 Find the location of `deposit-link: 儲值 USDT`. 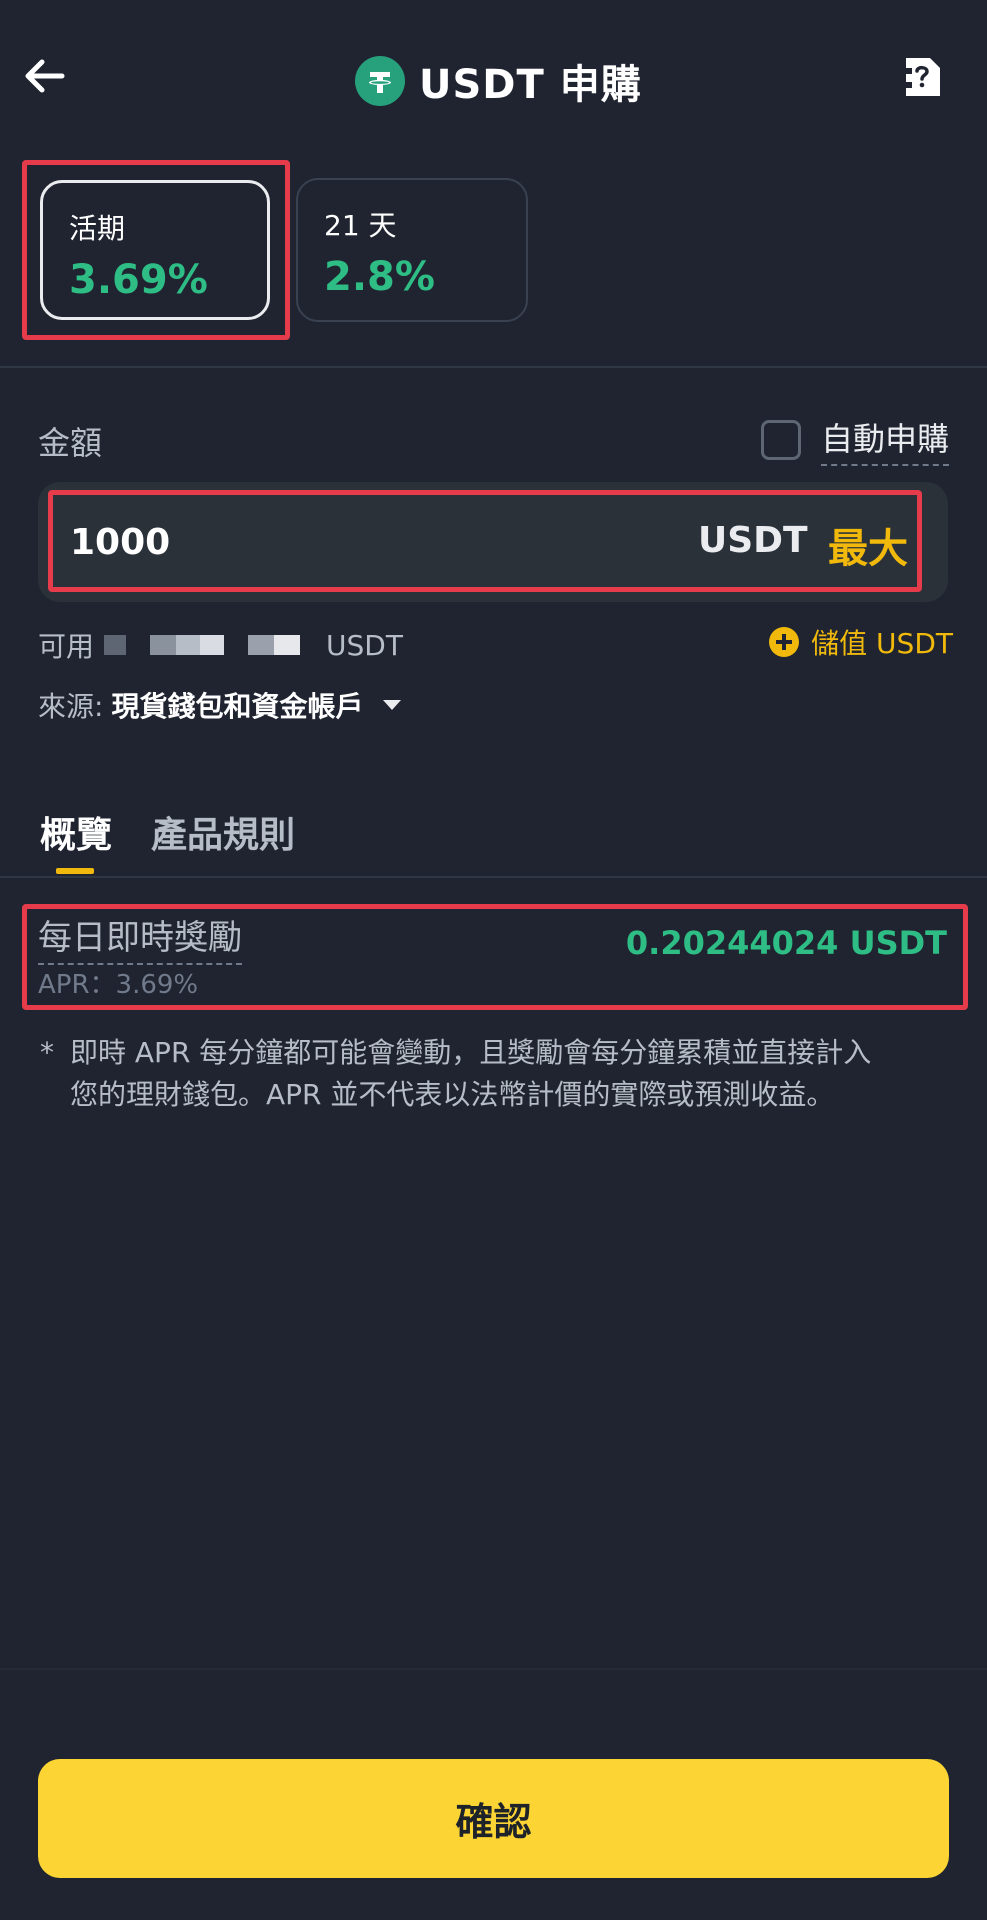

deposit-link: 儲值 USDT is located at coordinates (861, 642).